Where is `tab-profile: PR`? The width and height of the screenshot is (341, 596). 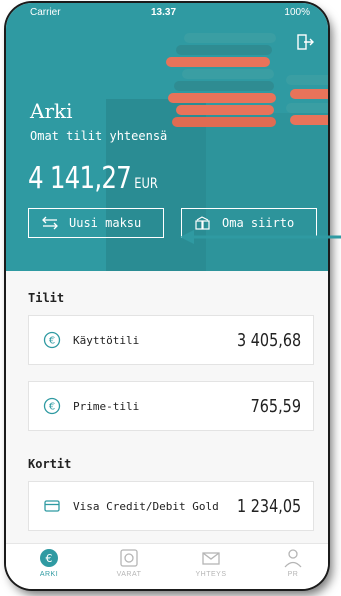
tab-profile: PR is located at coordinates (293, 568).